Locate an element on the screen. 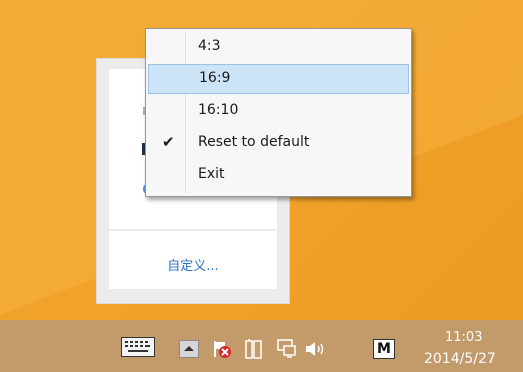  ime-mode-icon: M is located at coordinates (384, 349).